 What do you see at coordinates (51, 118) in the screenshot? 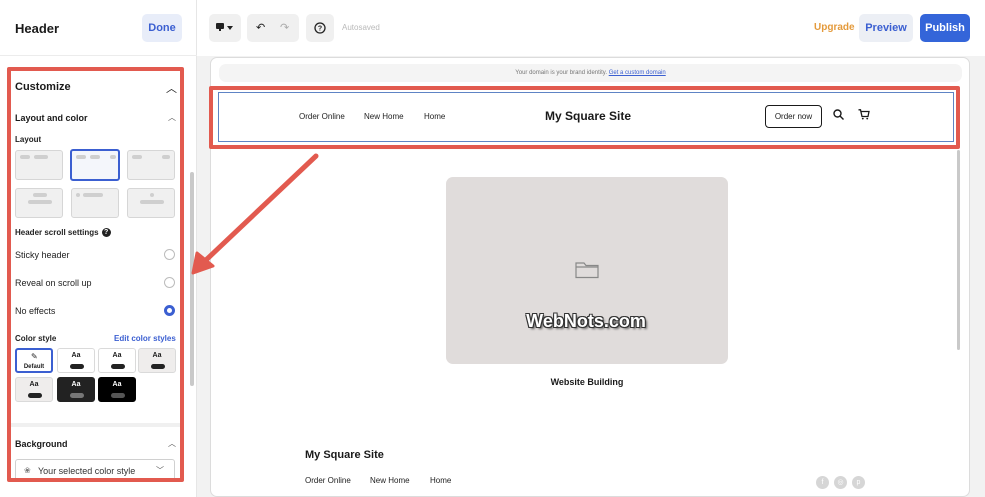
I see `layout-color-section-title: Layout and color` at bounding box center [51, 118].